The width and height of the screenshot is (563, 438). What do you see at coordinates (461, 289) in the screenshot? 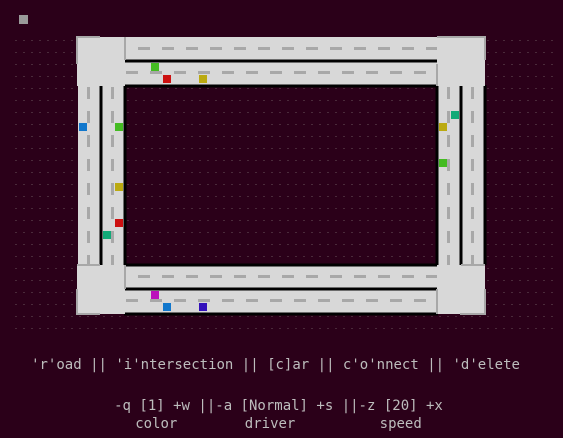
I see `intersection-bottom-right` at bounding box center [461, 289].